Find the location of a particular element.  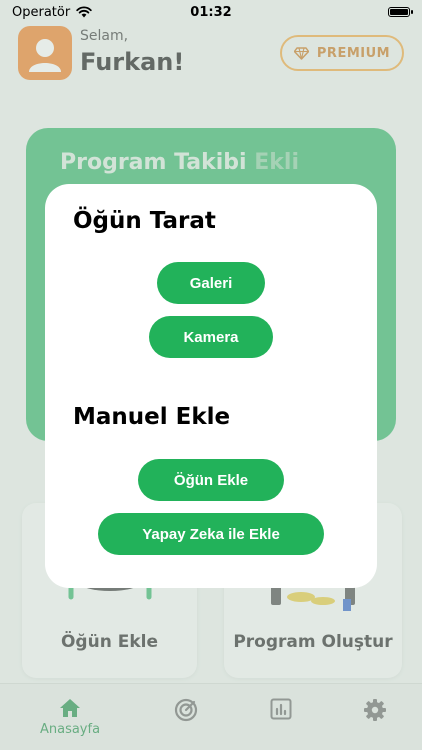

gallery-button: Galeri is located at coordinates (211, 283).